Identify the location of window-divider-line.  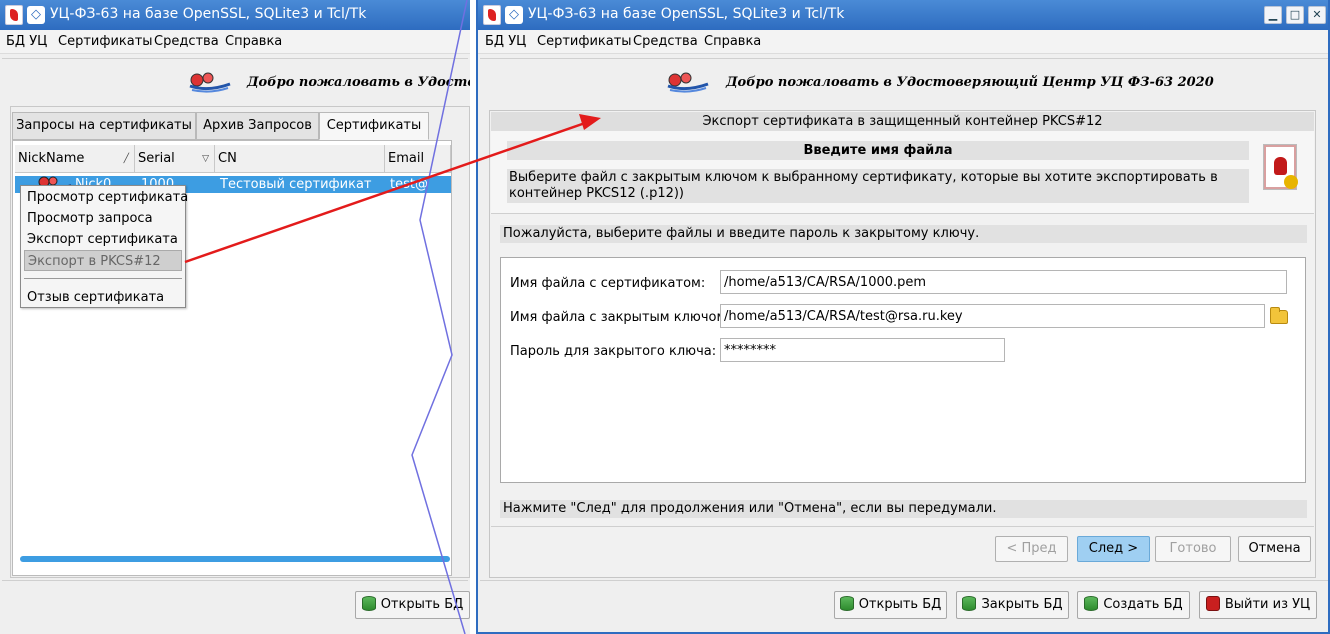
(439, 317).